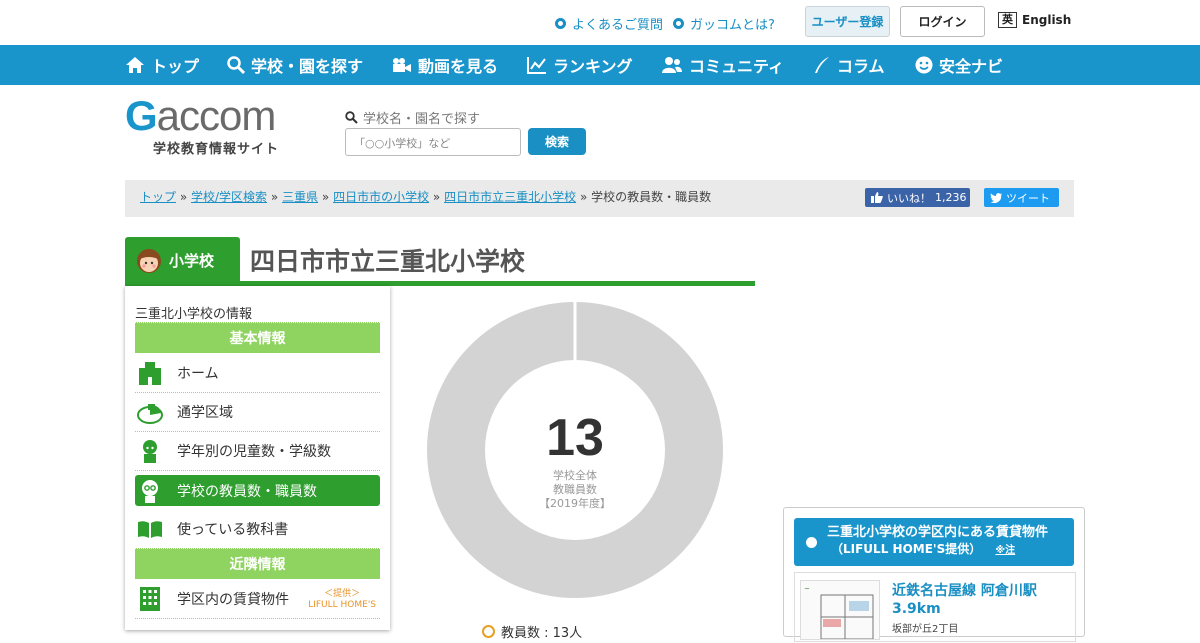  I want to click on sidebar-item-textbooks: 使っている教科書, so click(257, 529).